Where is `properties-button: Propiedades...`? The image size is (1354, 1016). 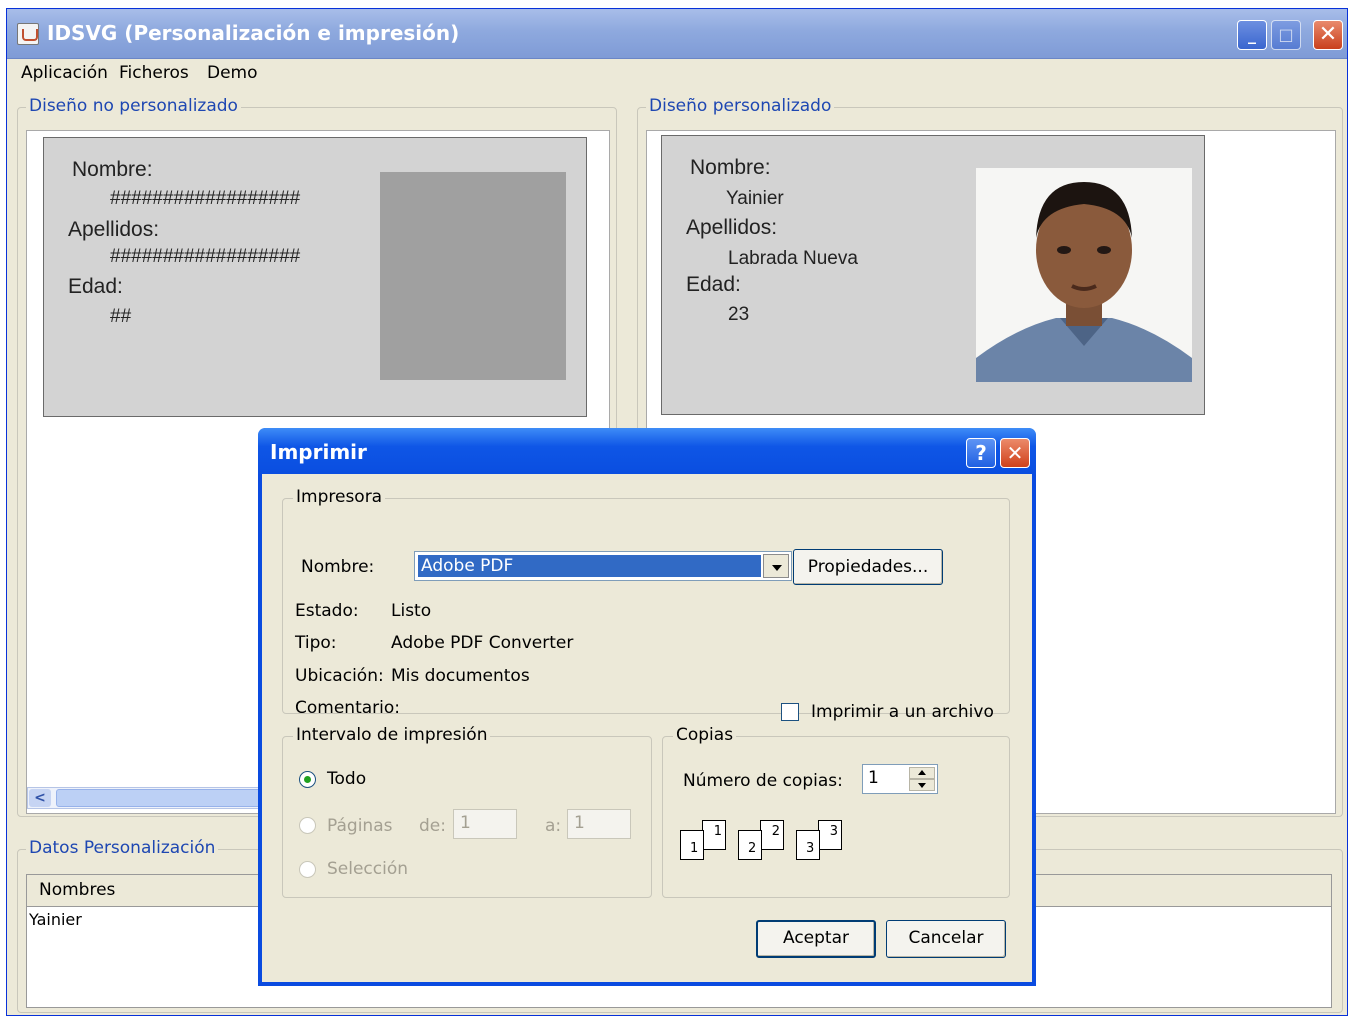 properties-button: Propiedades... is located at coordinates (868, 567).